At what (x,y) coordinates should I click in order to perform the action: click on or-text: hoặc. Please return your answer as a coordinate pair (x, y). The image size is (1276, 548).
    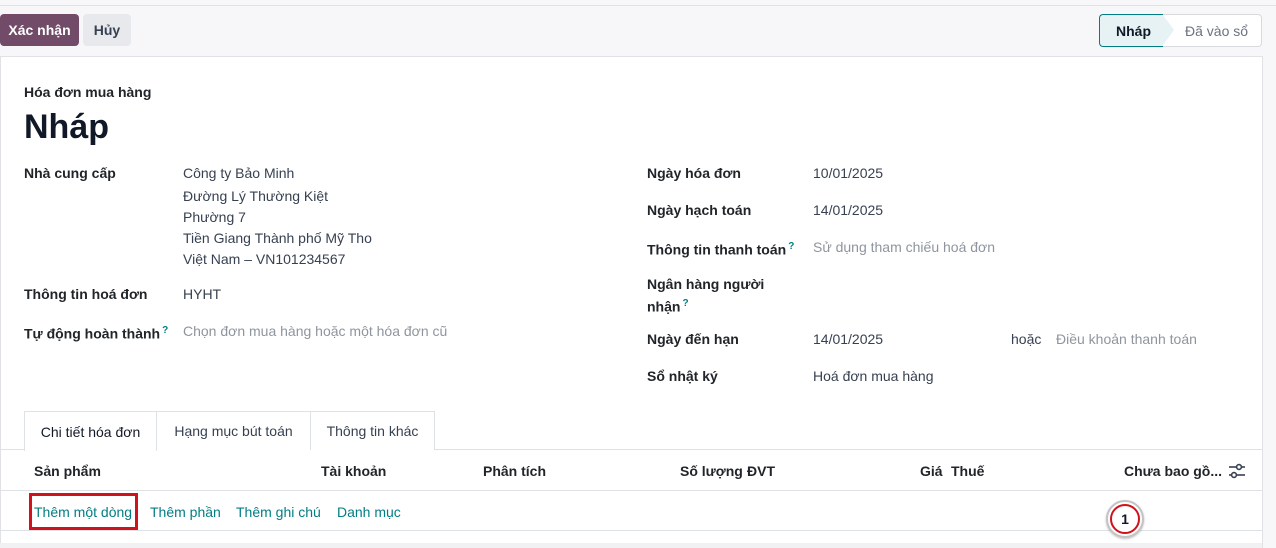
    Looking at the image, I should click on (1026, 339).